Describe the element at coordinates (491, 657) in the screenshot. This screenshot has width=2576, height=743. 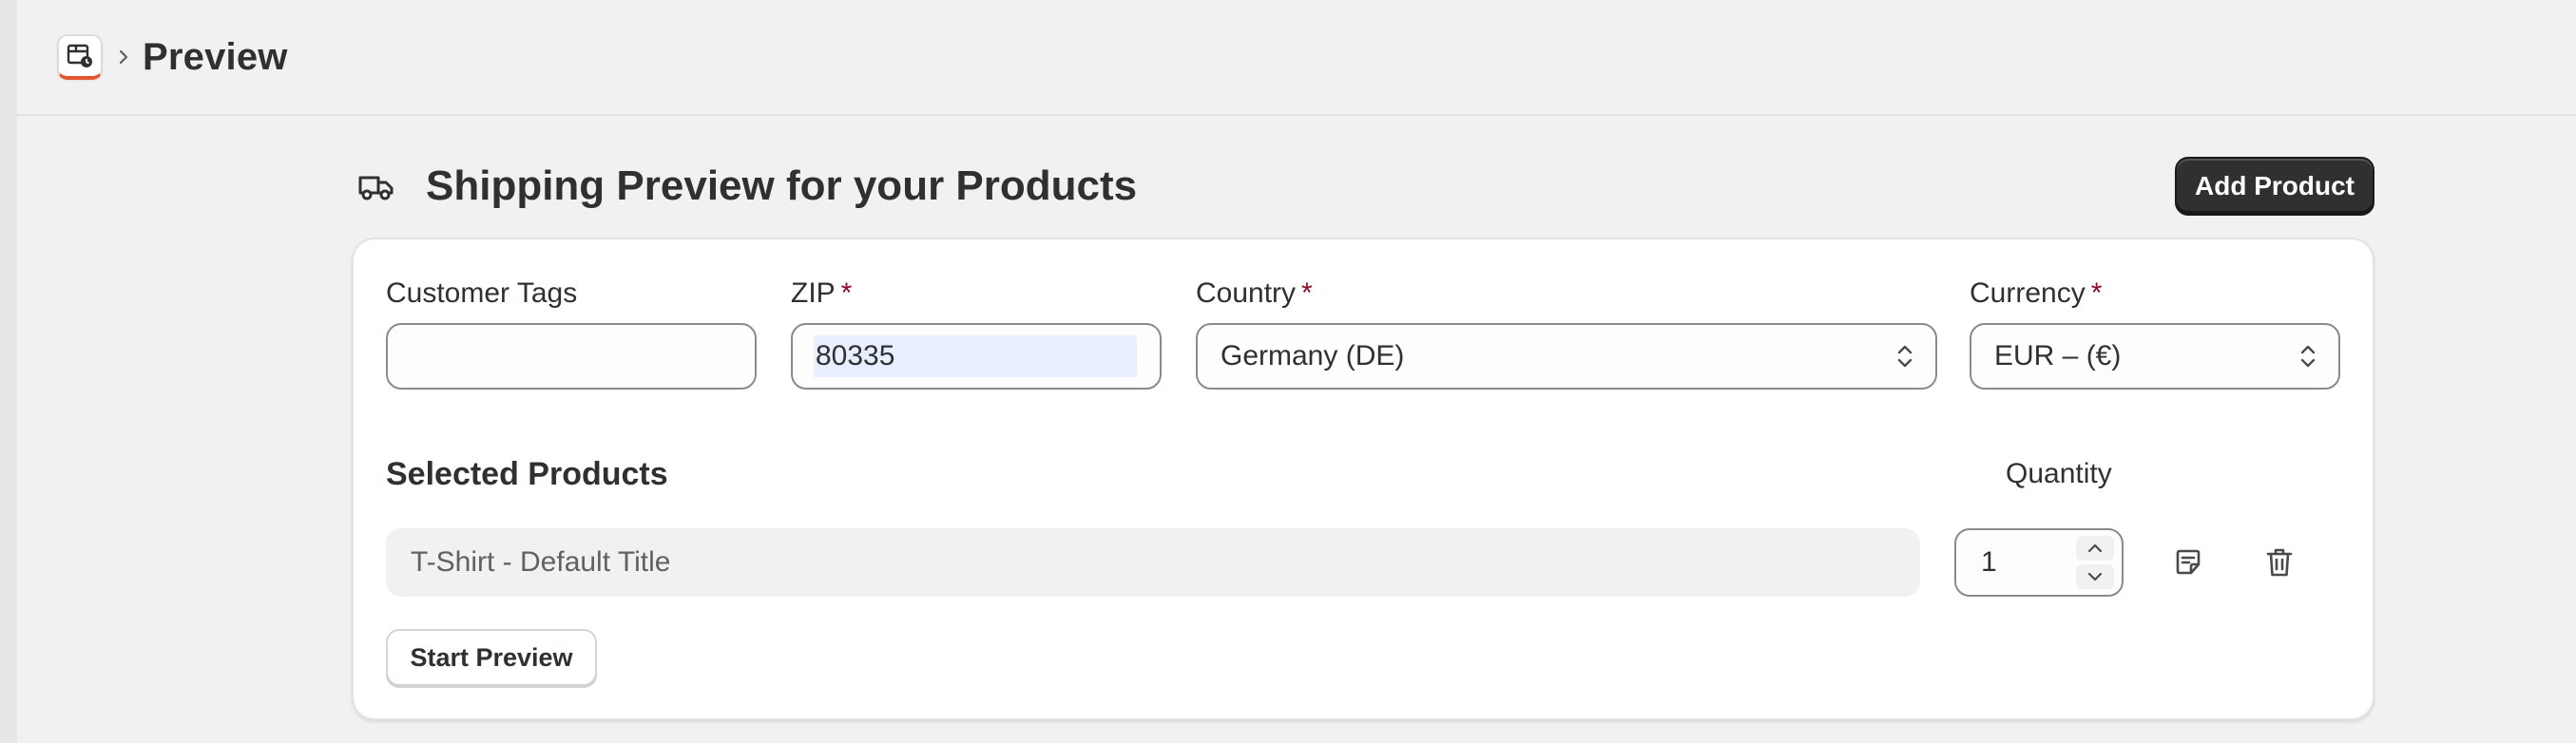
I see `start-preview-button: Start Preview` at that location.